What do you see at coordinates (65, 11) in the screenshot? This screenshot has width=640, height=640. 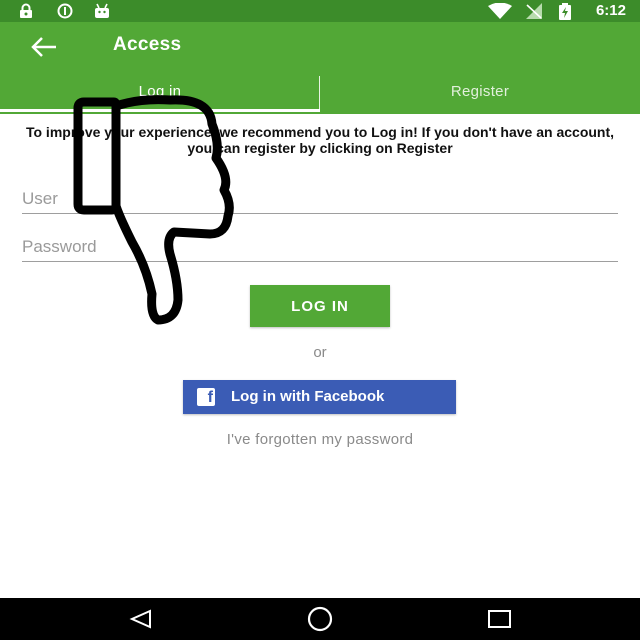 I see `sync-icon` at bounding box center [65, 11].